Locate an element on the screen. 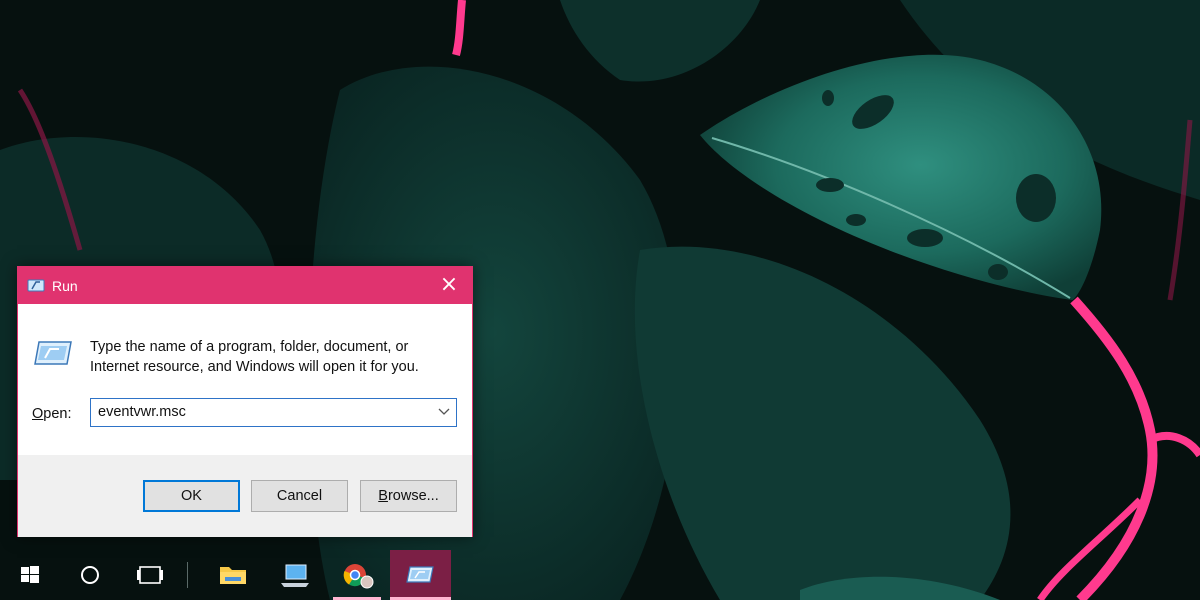 The width and height of the screenshot is (1200, 600). chrome-icon is located at coordinates (358, 576).